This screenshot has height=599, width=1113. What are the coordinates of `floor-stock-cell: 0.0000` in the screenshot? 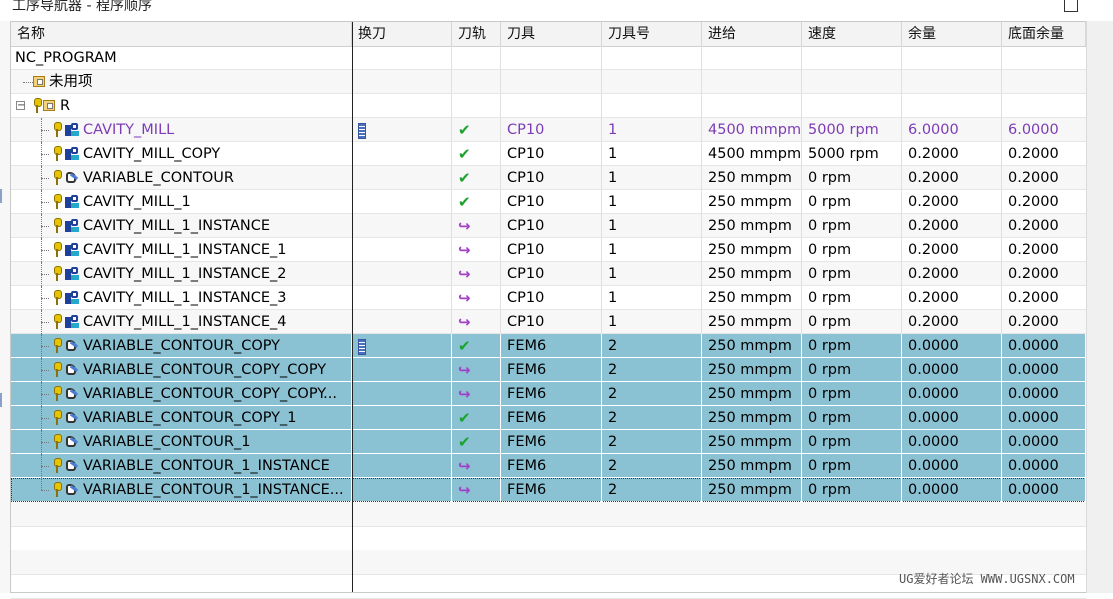 It's located at (1044, 346).